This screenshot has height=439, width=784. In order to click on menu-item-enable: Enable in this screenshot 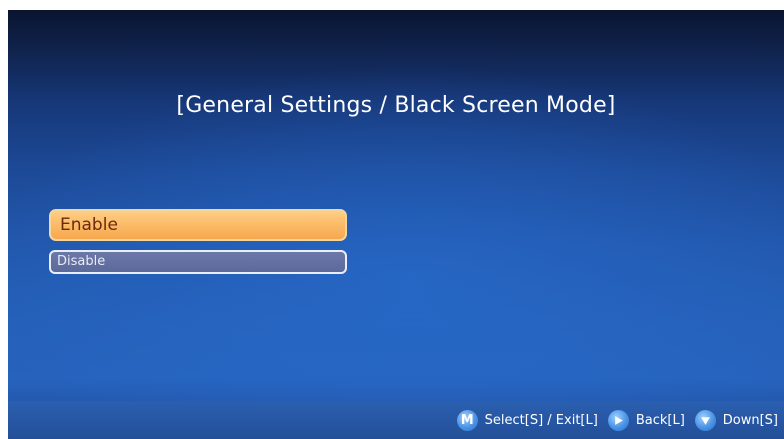, I will do `click(198, 225)`.